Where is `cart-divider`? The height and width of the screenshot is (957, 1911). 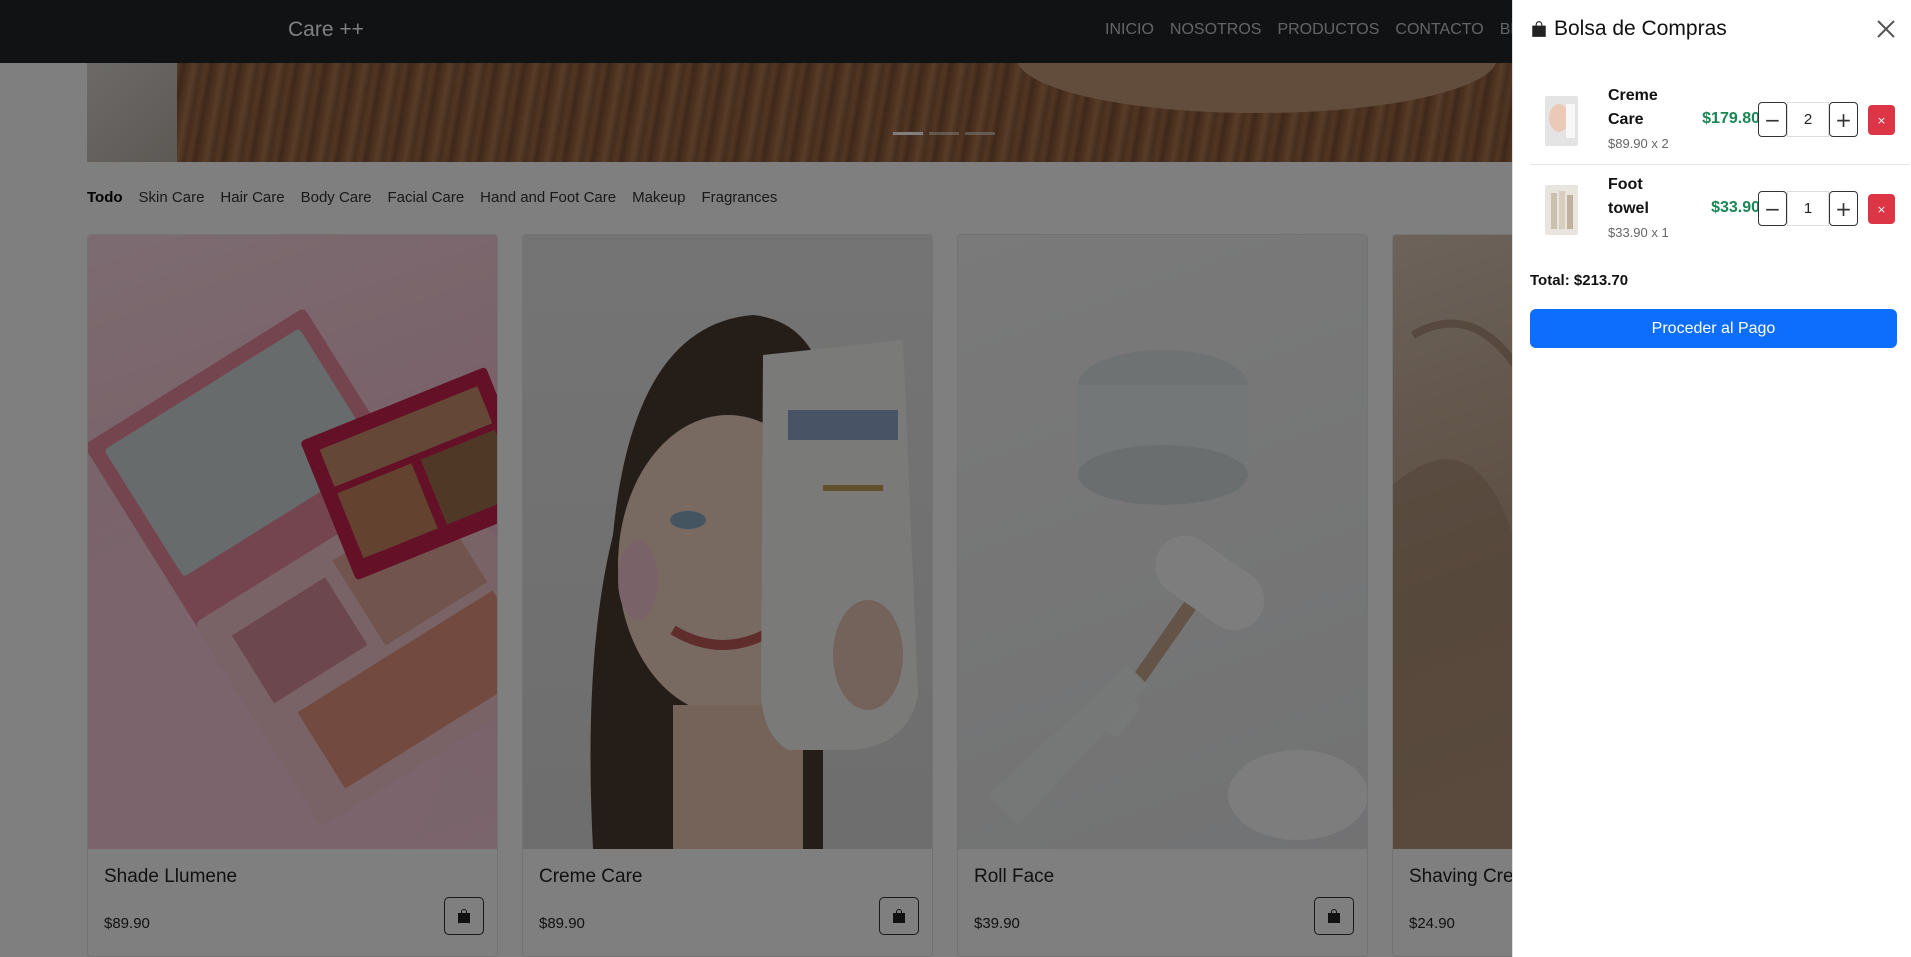
cart-divider is located at coordinates (1720, 164).